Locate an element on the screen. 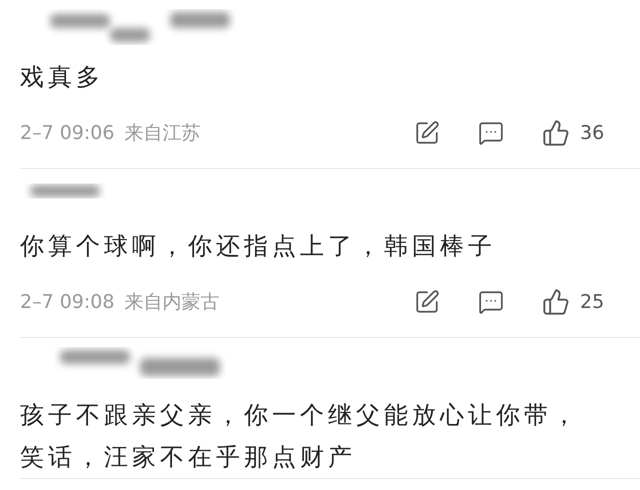 The width and height of the screenshot is (640, 490). comment-text: 戏真多 is located at coordinates (62, 77).